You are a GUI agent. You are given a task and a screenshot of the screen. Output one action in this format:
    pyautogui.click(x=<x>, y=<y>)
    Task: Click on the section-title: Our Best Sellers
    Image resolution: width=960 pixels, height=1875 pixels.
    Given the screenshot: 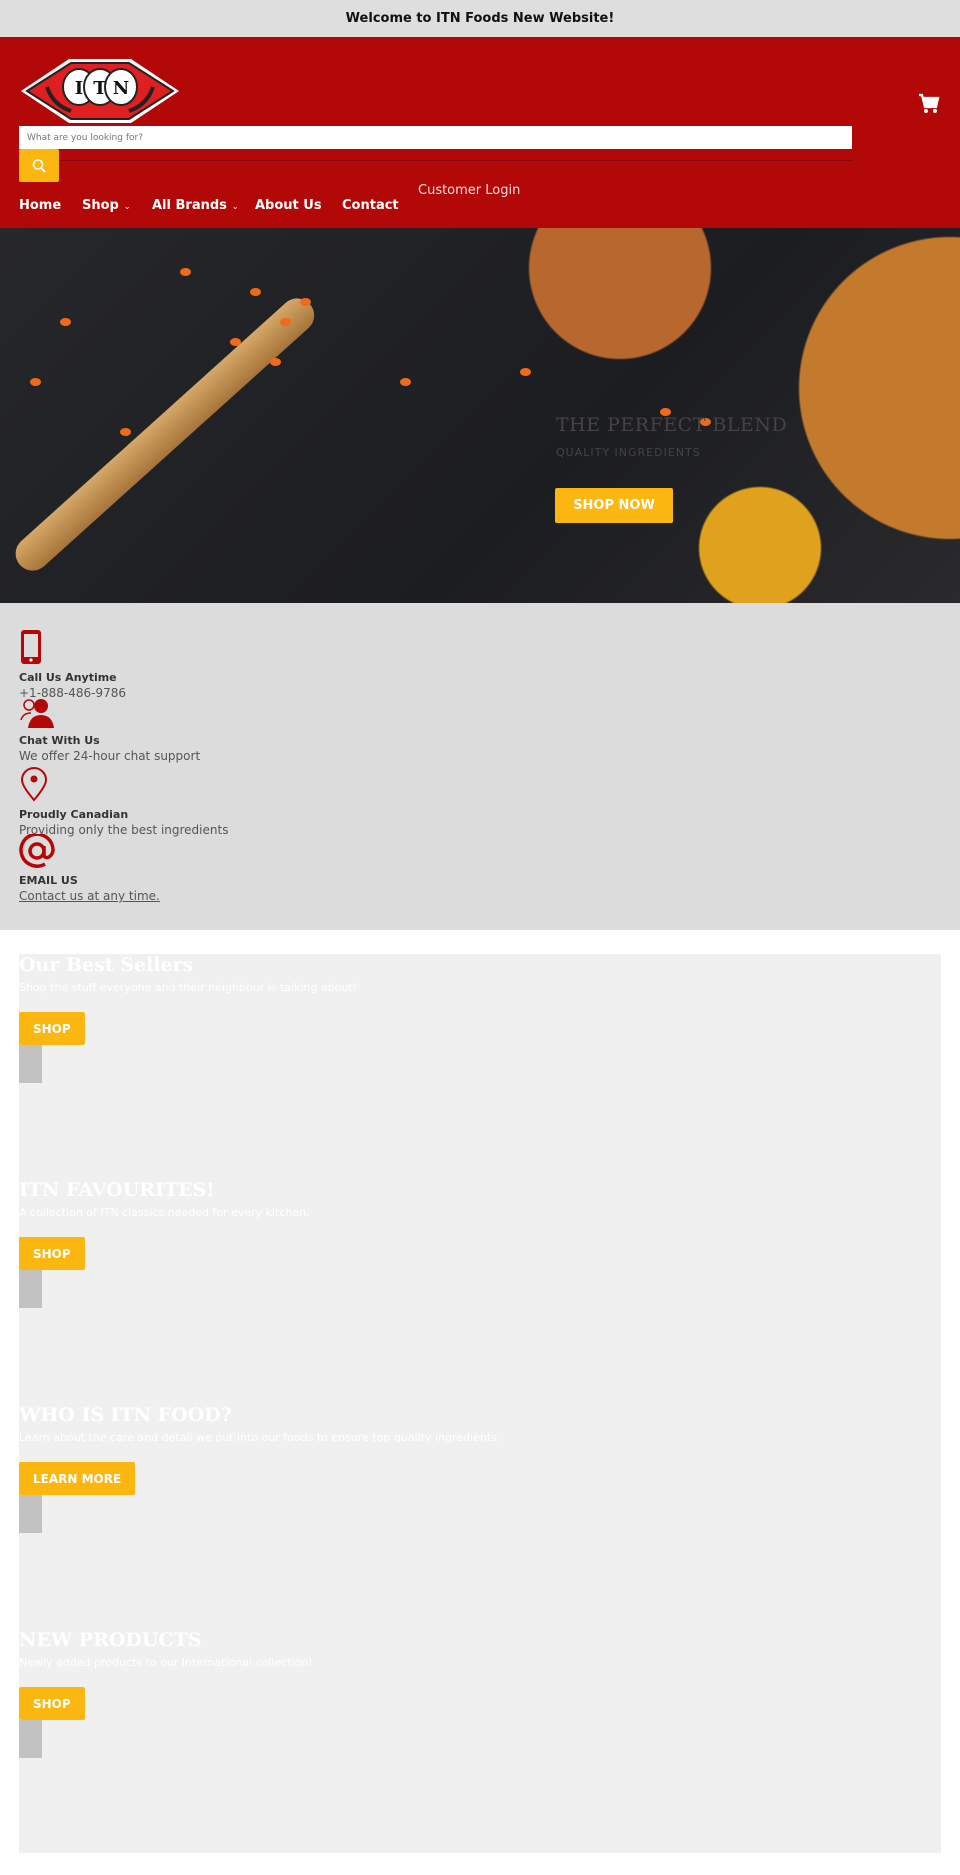 What is the action you would take?
    pyautogui.click(x=106, y=965)
    